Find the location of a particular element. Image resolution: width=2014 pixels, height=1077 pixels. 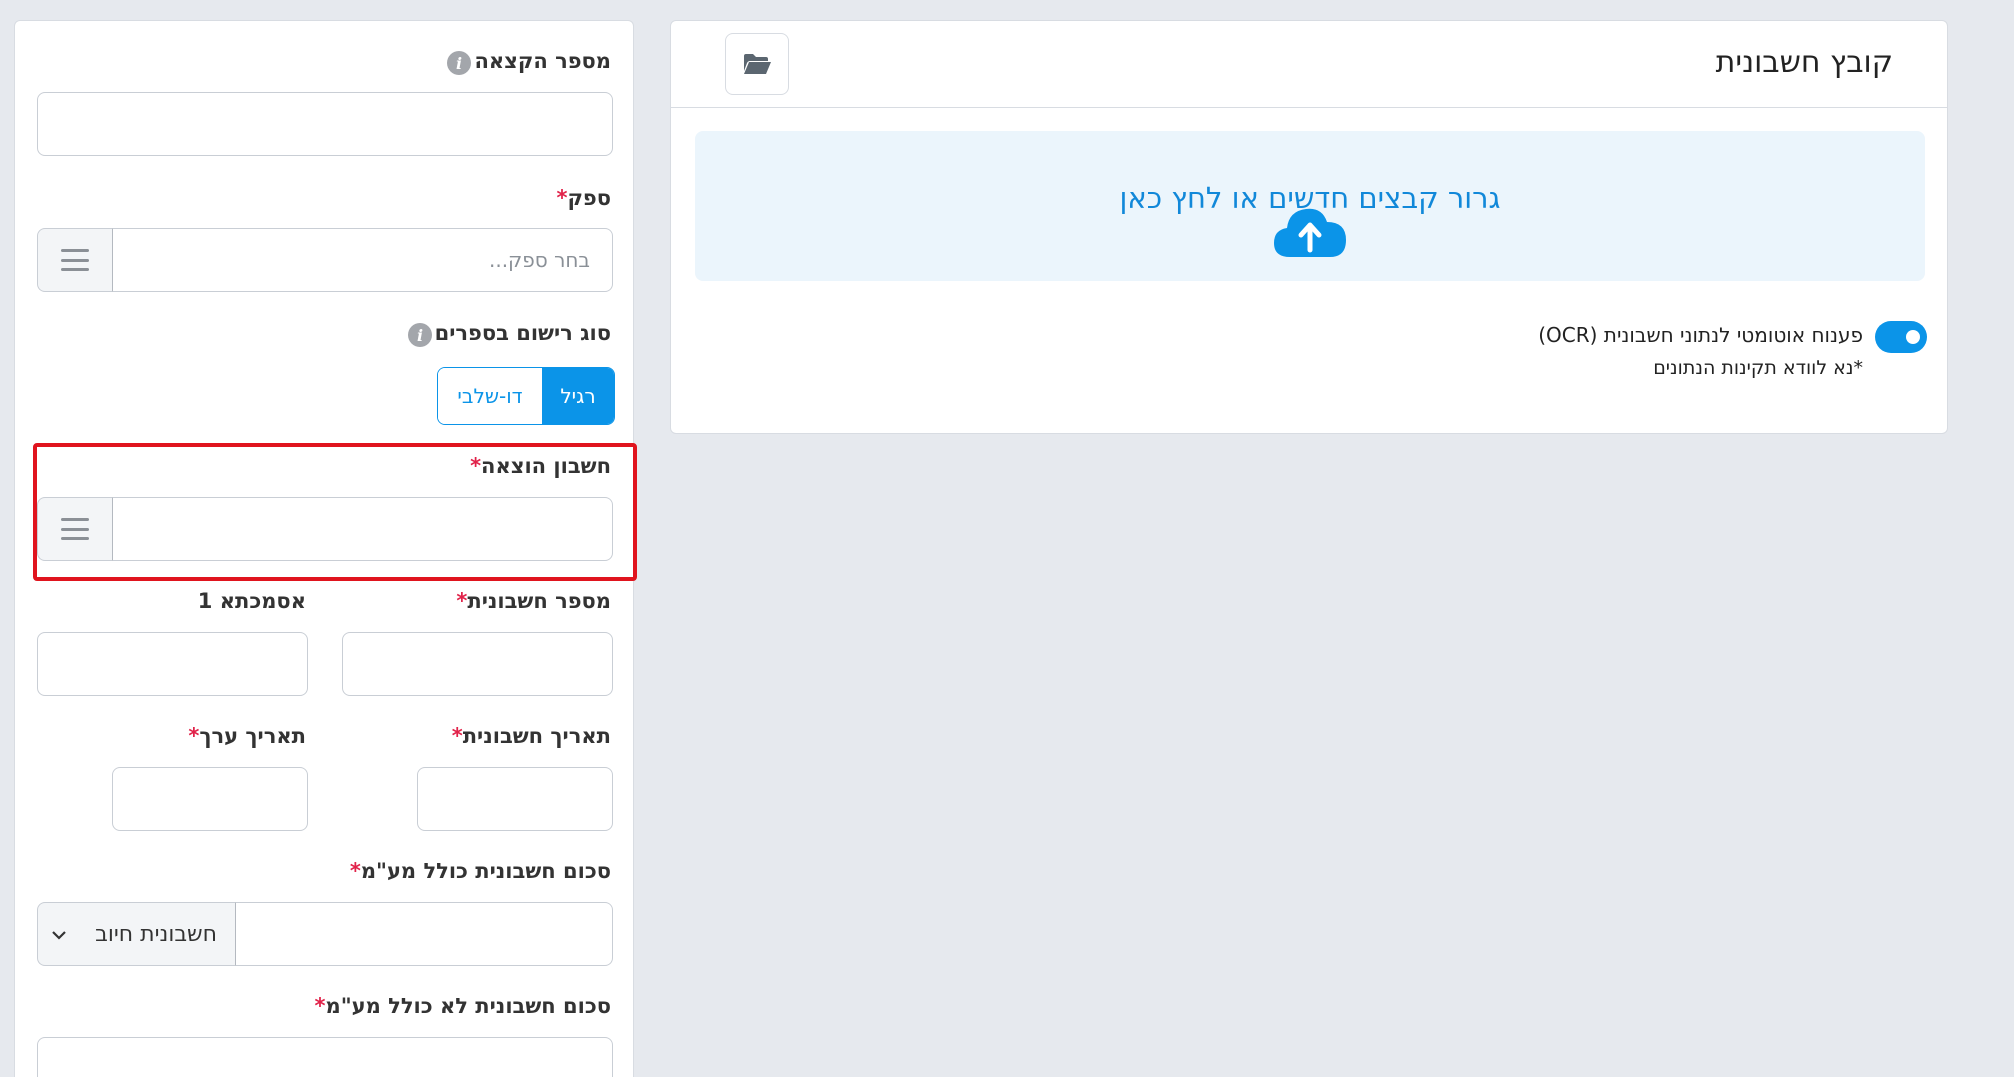

upload-panel-title: קובץ חשבונית is located at coordinates (1804, 62).